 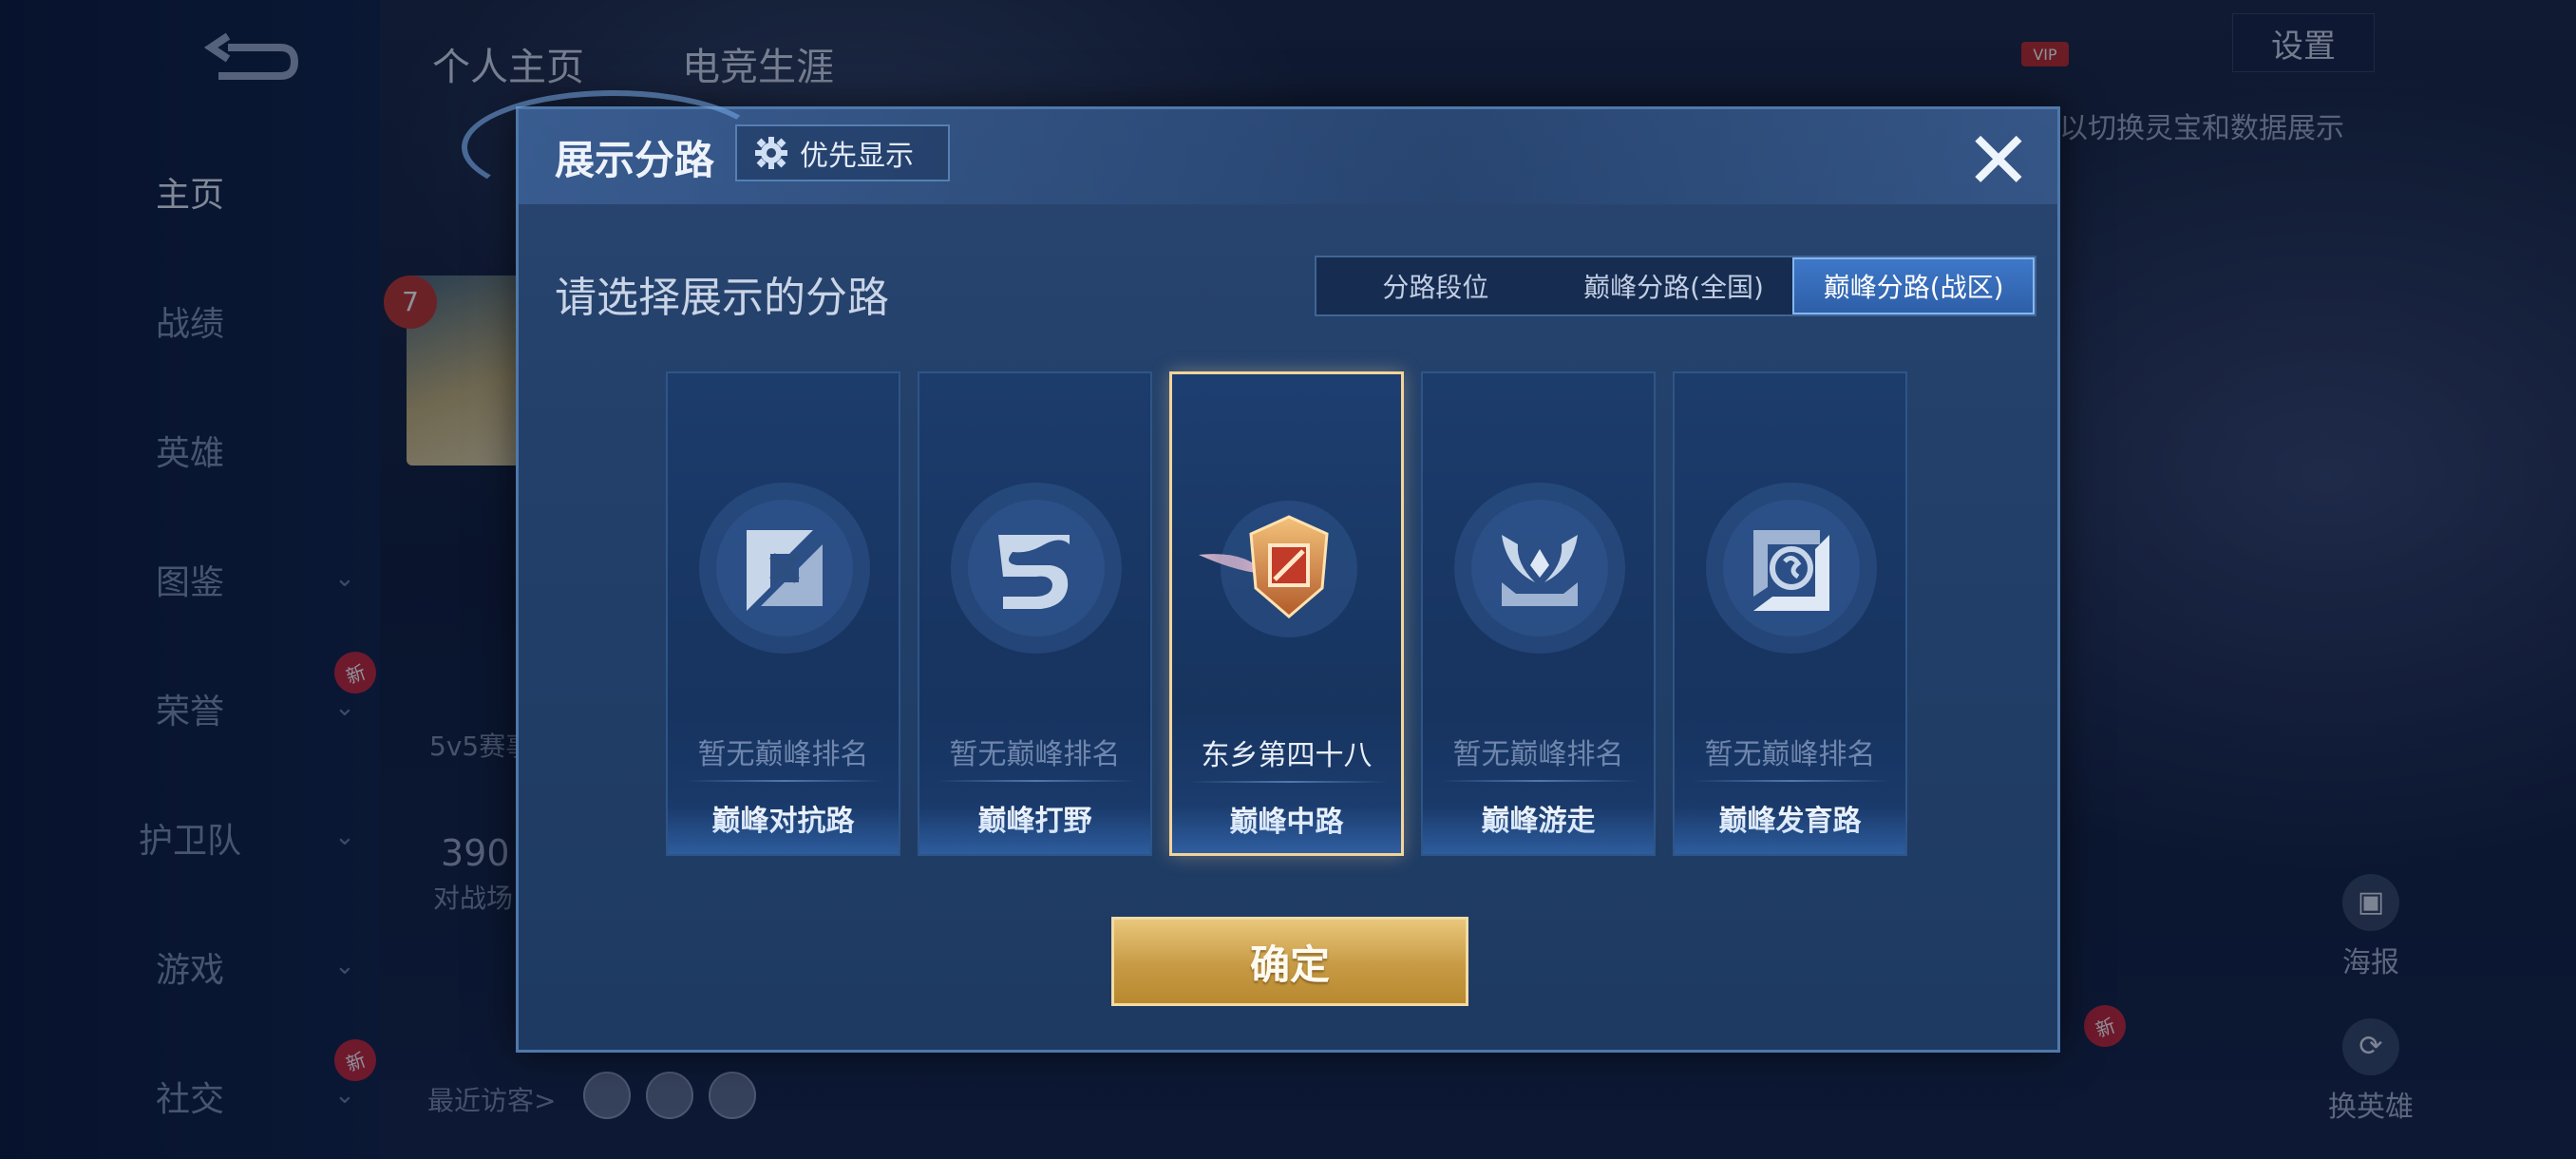 I want to click on lane-card-clash: 暂无巅峰排名 巅峰对抗路, so click(x=783, y=613).